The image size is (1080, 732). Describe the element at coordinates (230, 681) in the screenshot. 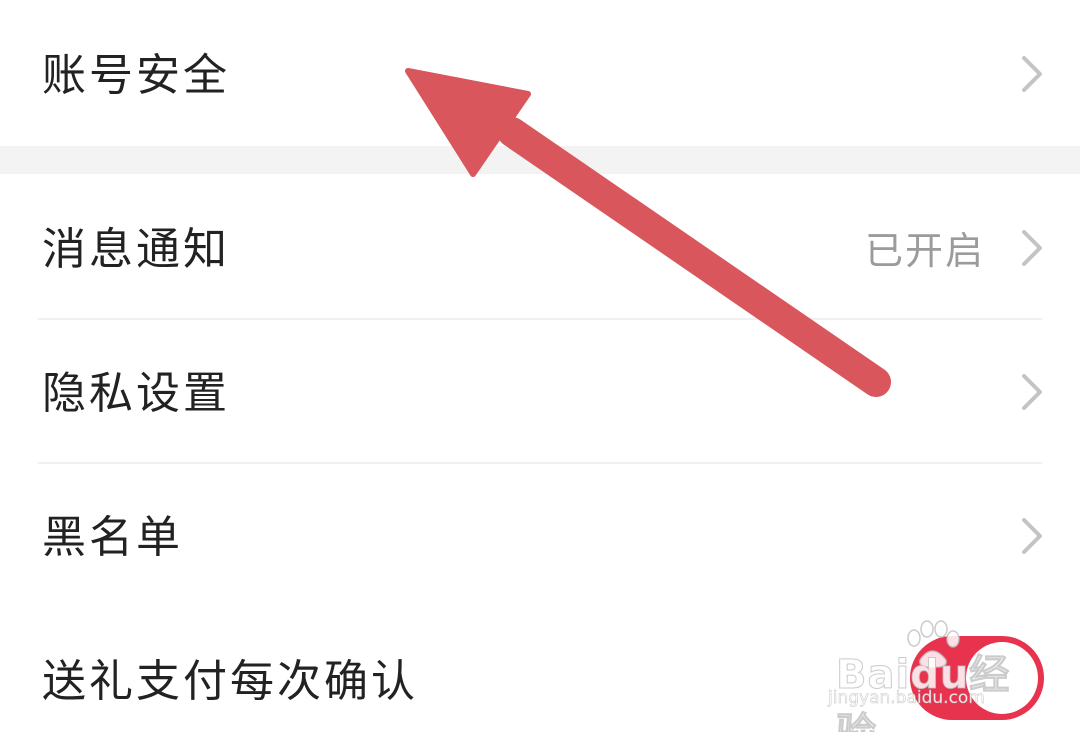

I see `settings-item-label: 送礼支付每次确认` at that location.